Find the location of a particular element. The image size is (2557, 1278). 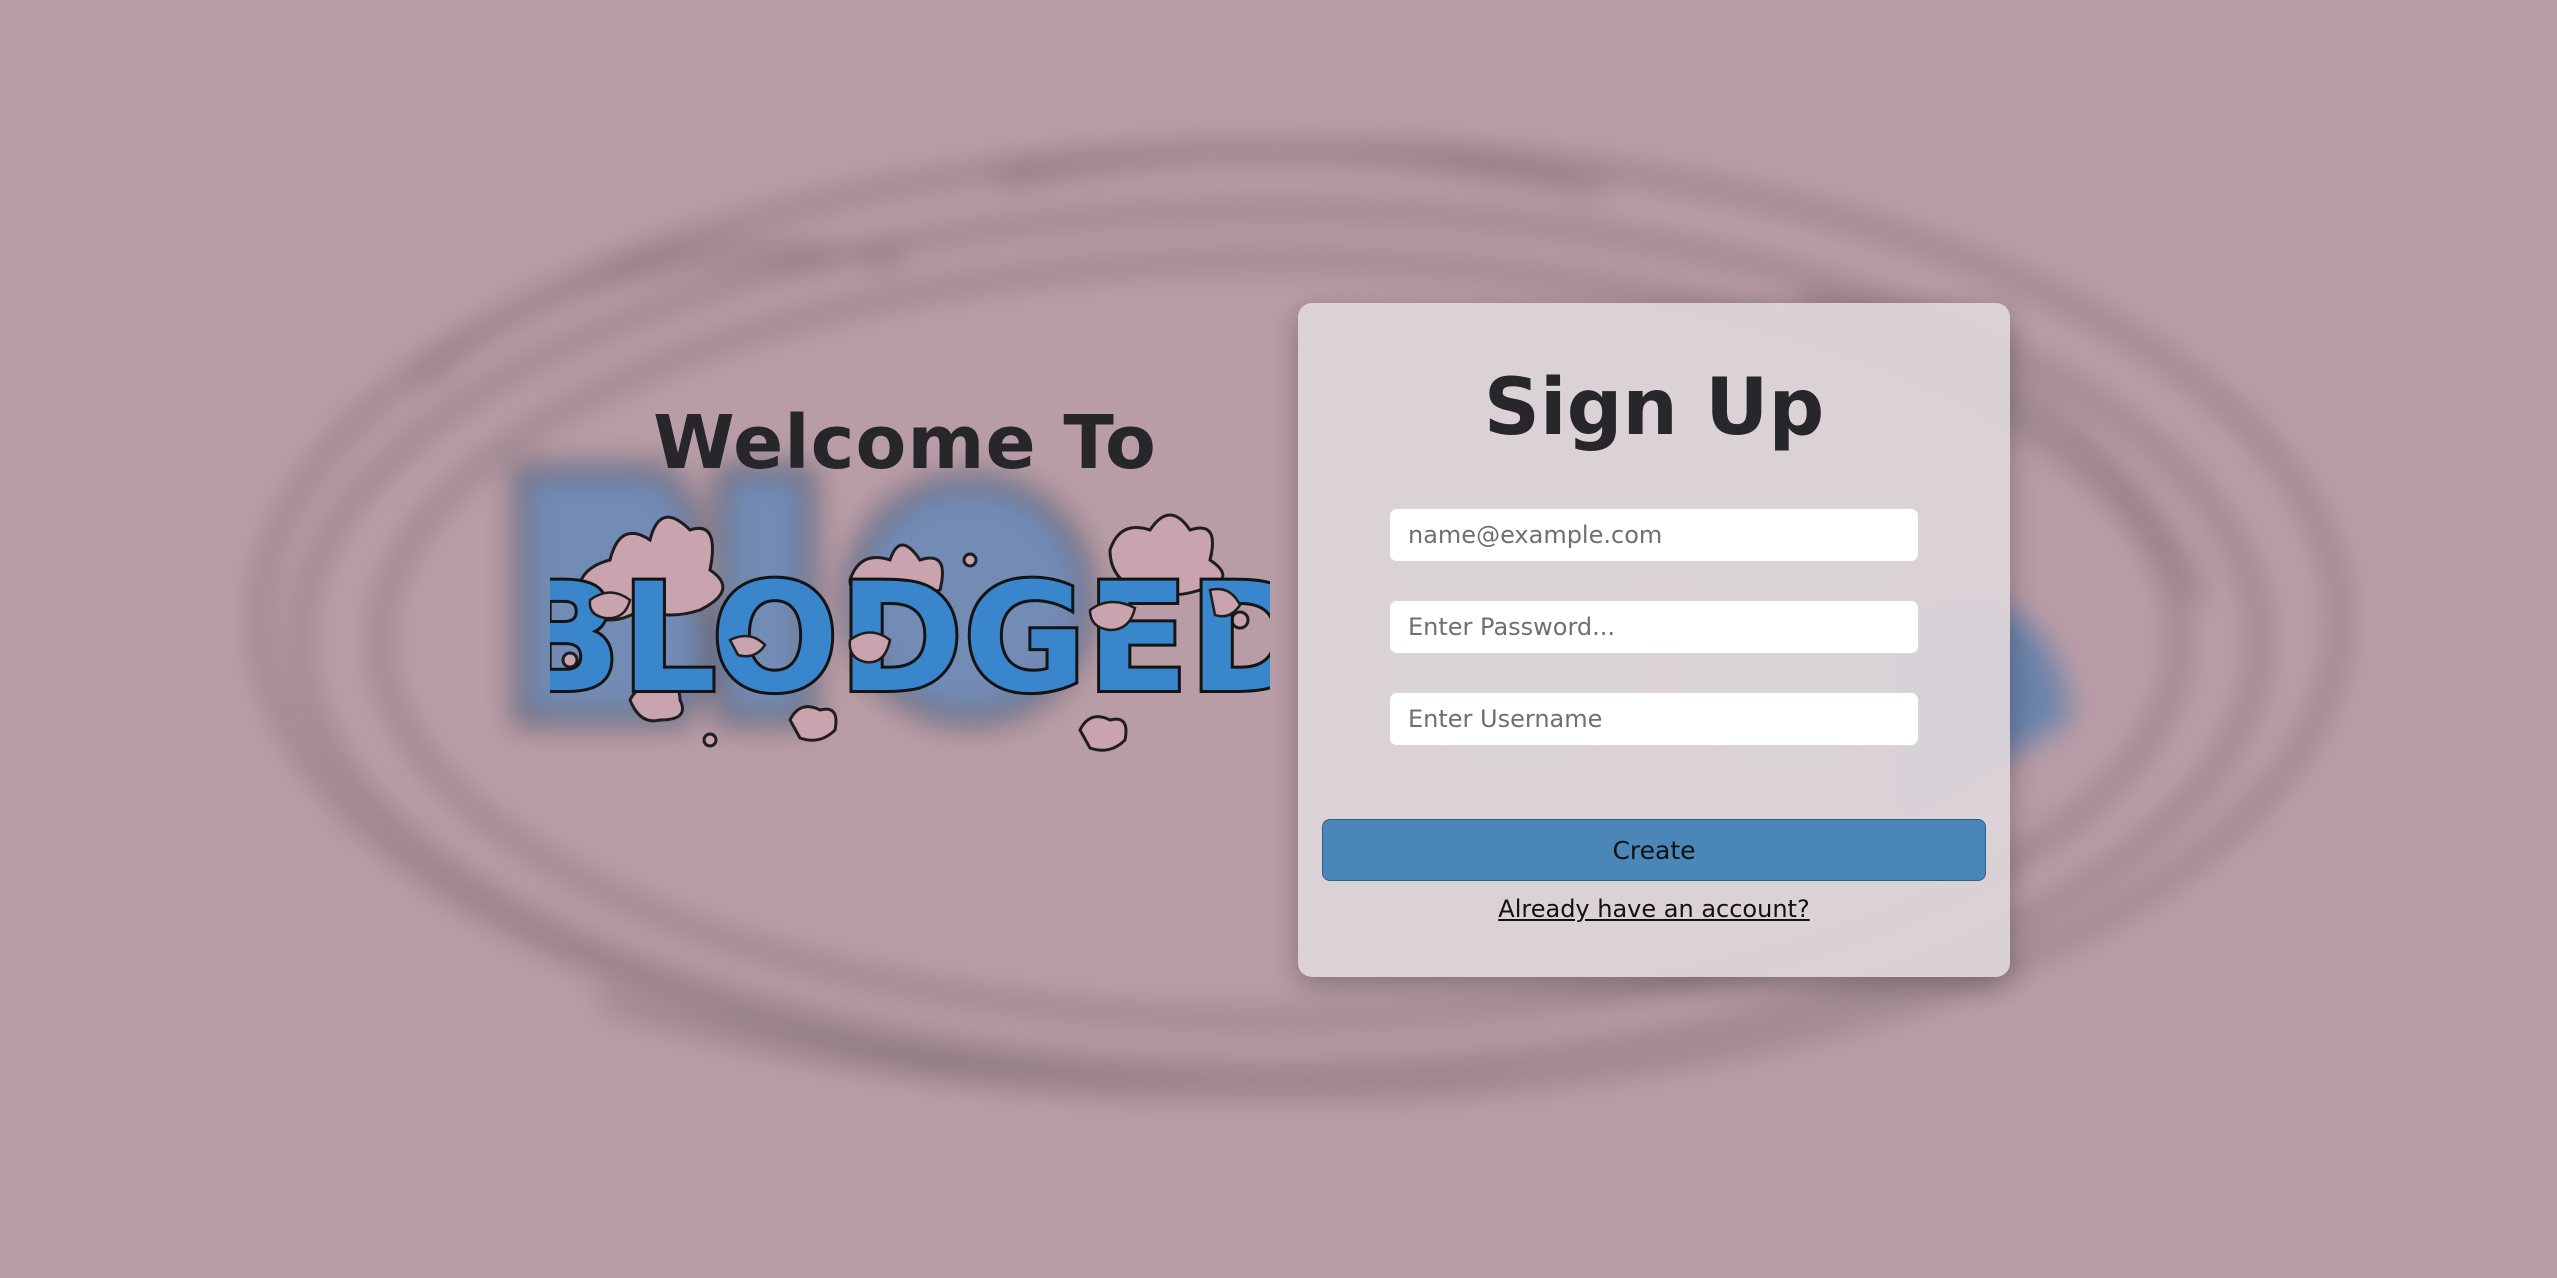

logo-text: BLODGED is located at coordinates (910, 639).